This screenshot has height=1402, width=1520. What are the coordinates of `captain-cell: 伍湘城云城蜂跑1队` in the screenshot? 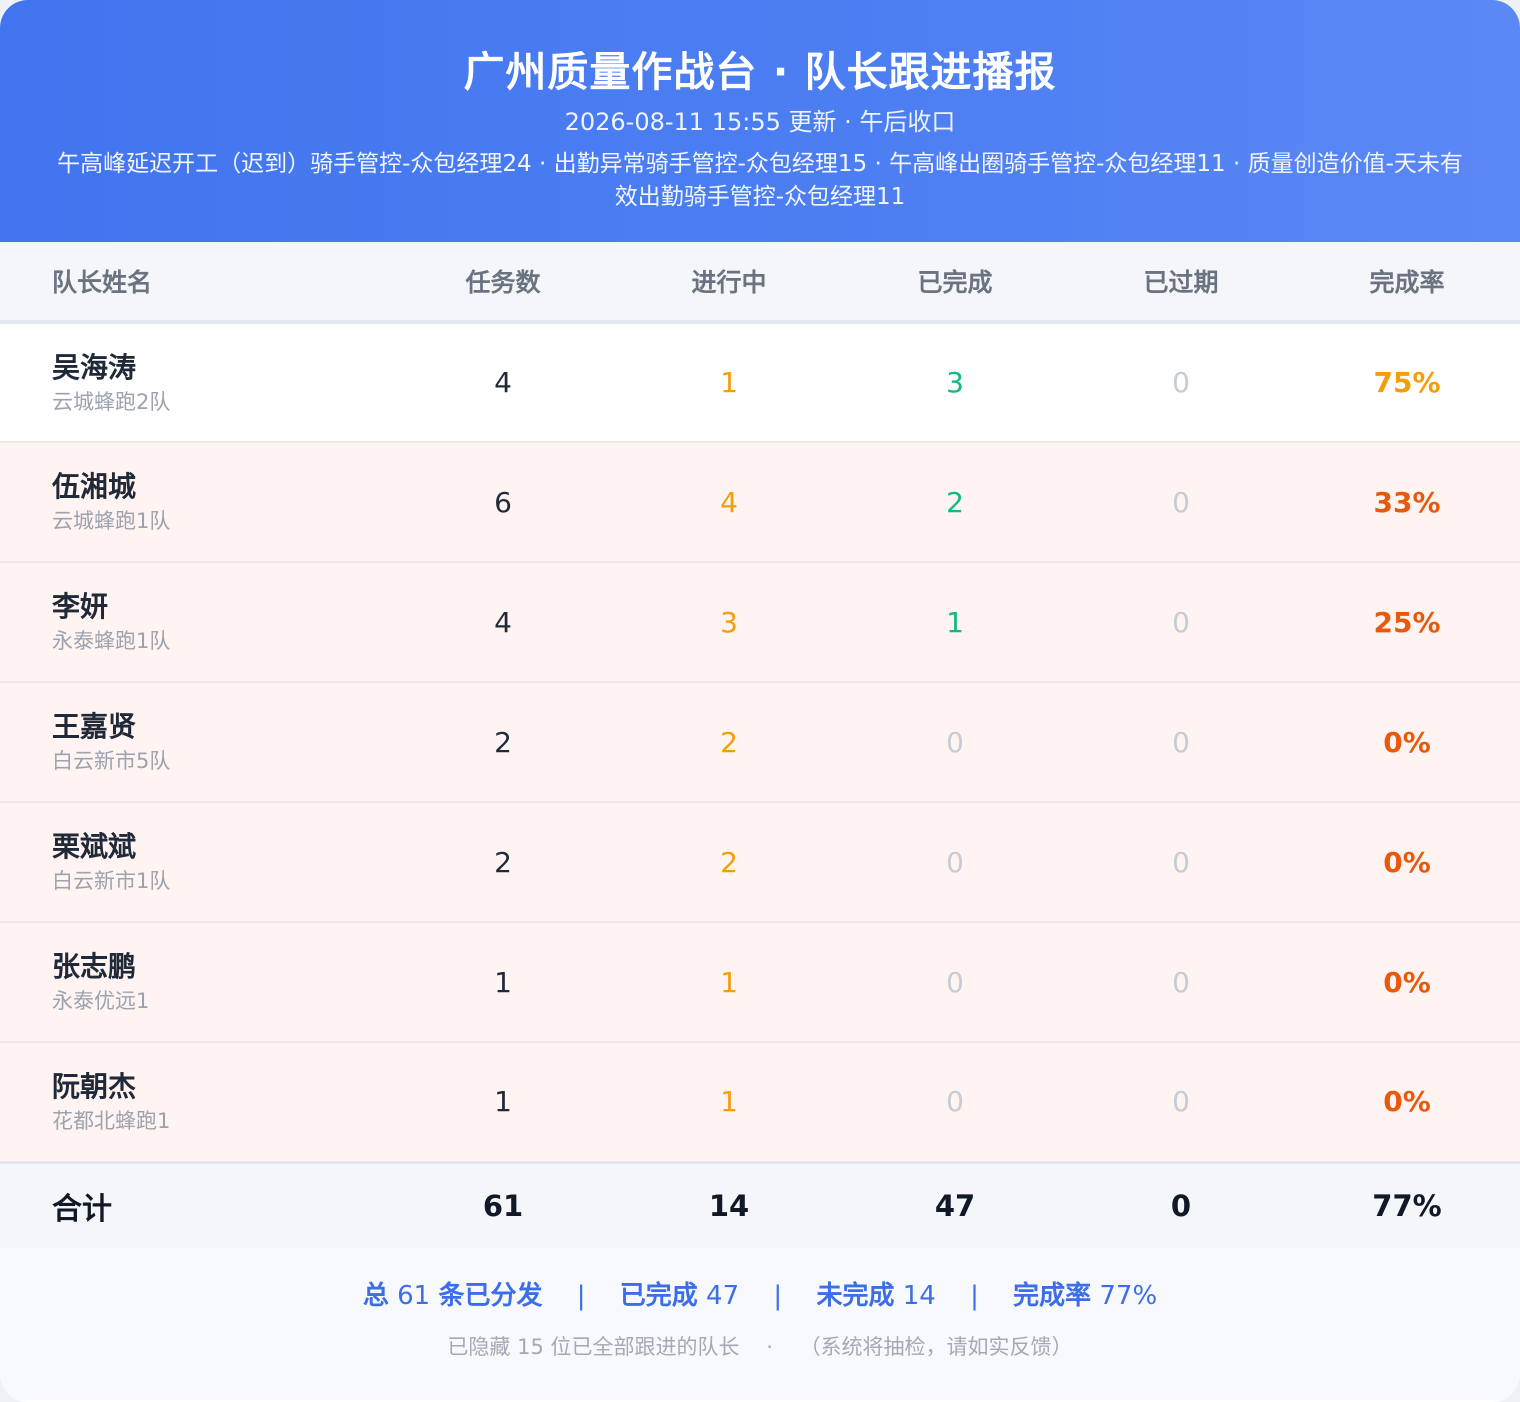 It's located at (195, 502).